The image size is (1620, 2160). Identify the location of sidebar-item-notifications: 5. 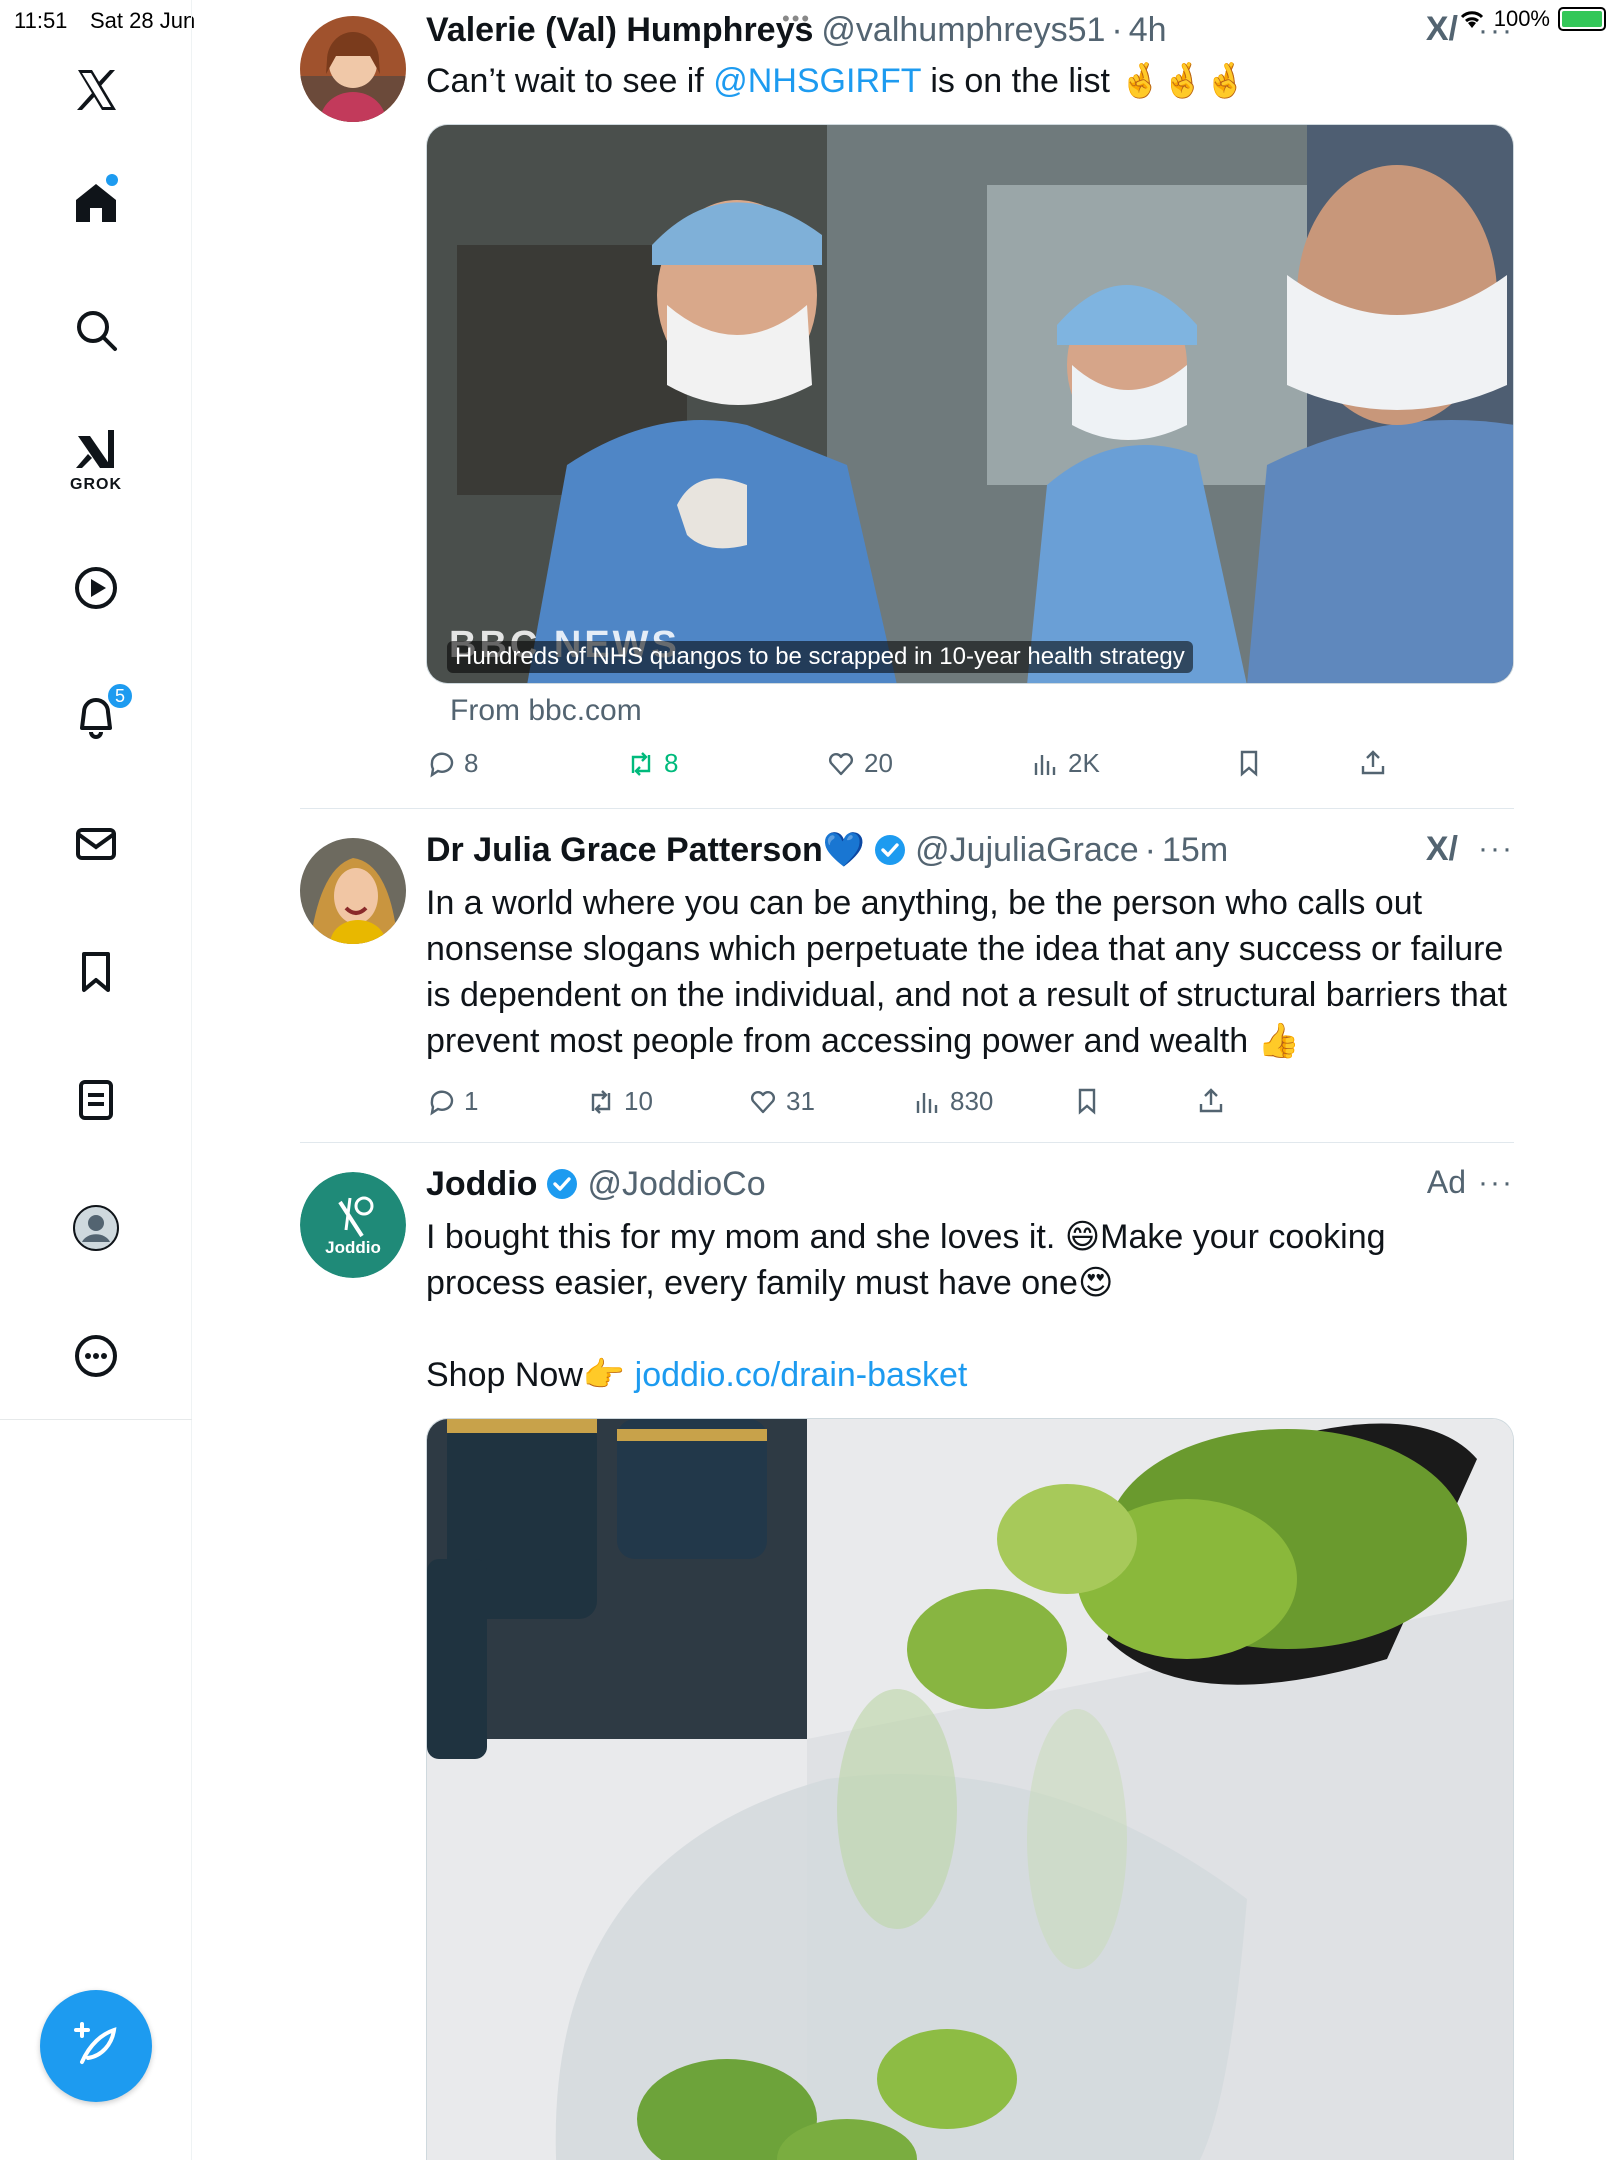
(96, 716).